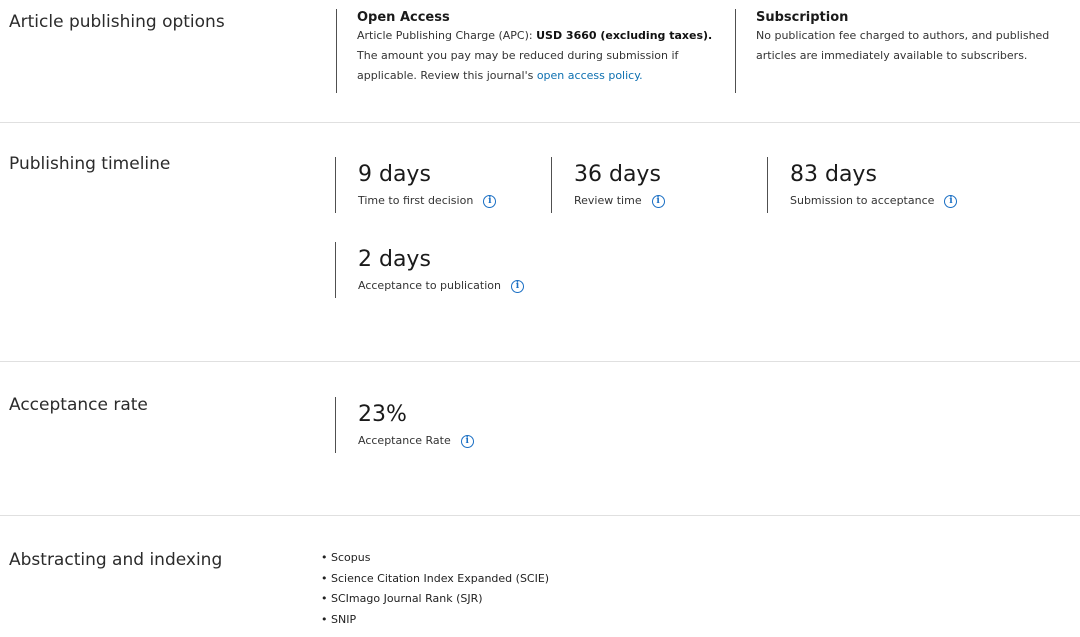 The height and width of the screenshot is (637, 1080). What do you see at coordinates (608, 200) in the screenshot?
I see `metric-label: Review time` at bounding box center [608, 200].